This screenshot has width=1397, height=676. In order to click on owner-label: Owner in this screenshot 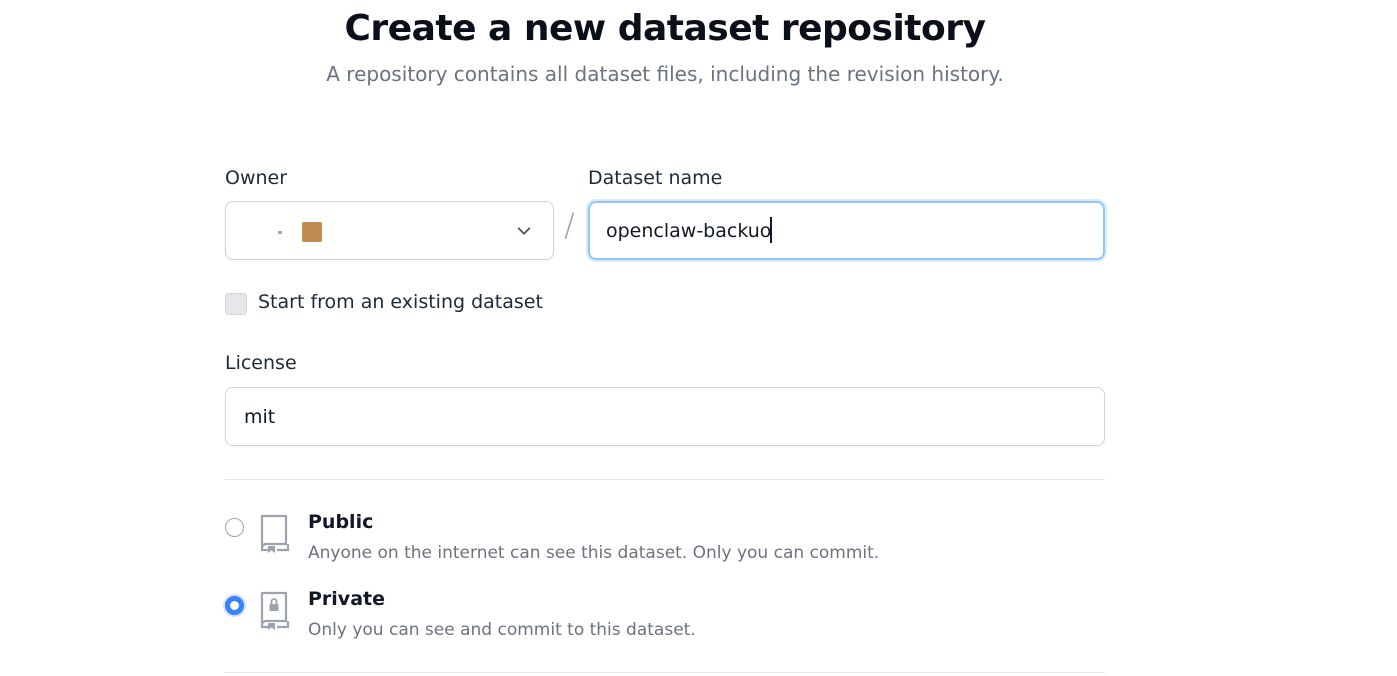, I will do `click(256, 178)`.